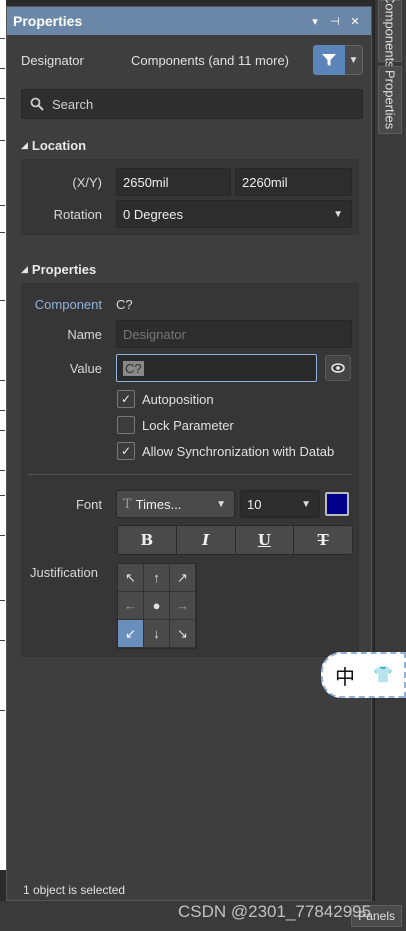 This screenshot has width=406, height=931. I want to click on panel-title: Properties, so click(48, 21).